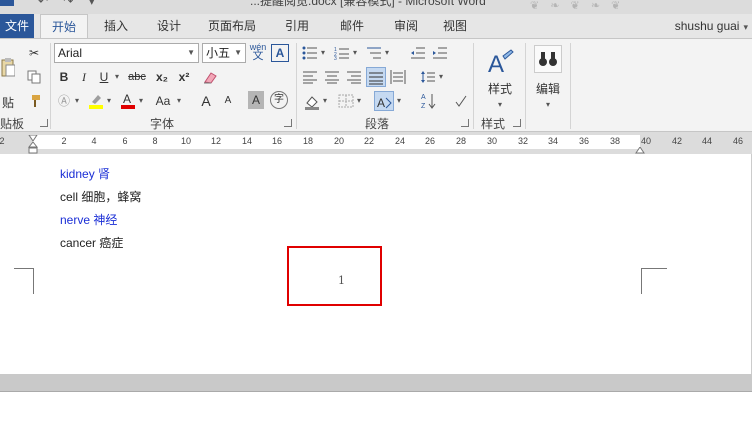  I want to click on borders-icon, so click(346, 101).